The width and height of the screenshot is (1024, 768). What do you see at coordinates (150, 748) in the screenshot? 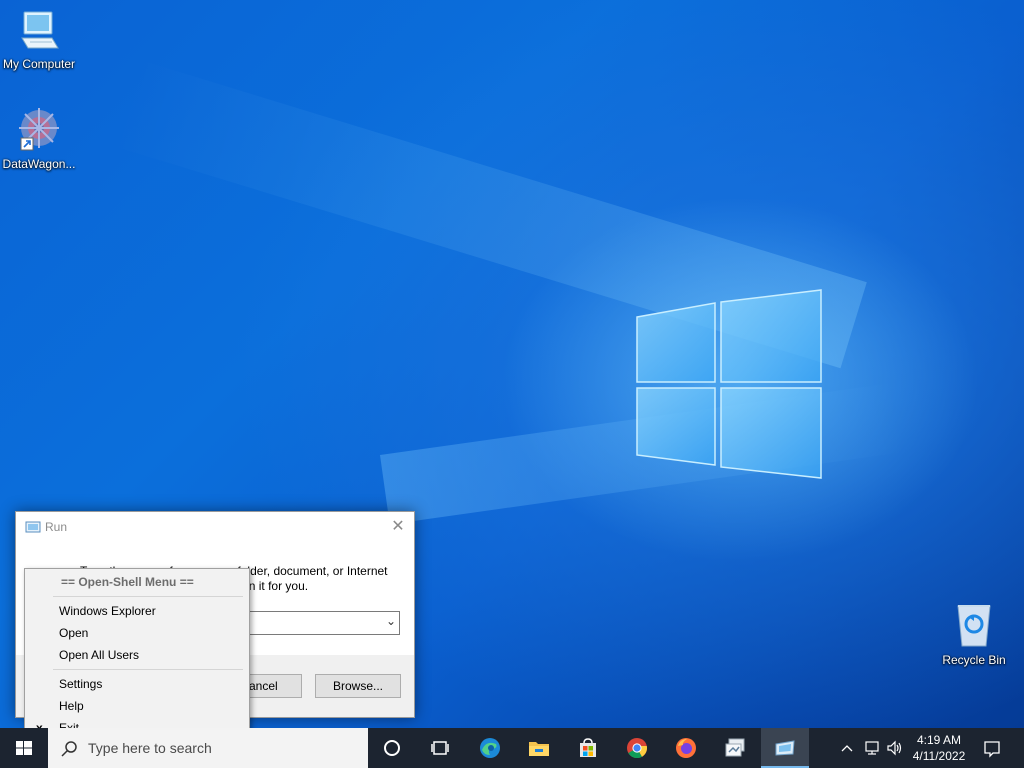
I see `search-placeholder: Type here to search` at bounding box center [150, 748].